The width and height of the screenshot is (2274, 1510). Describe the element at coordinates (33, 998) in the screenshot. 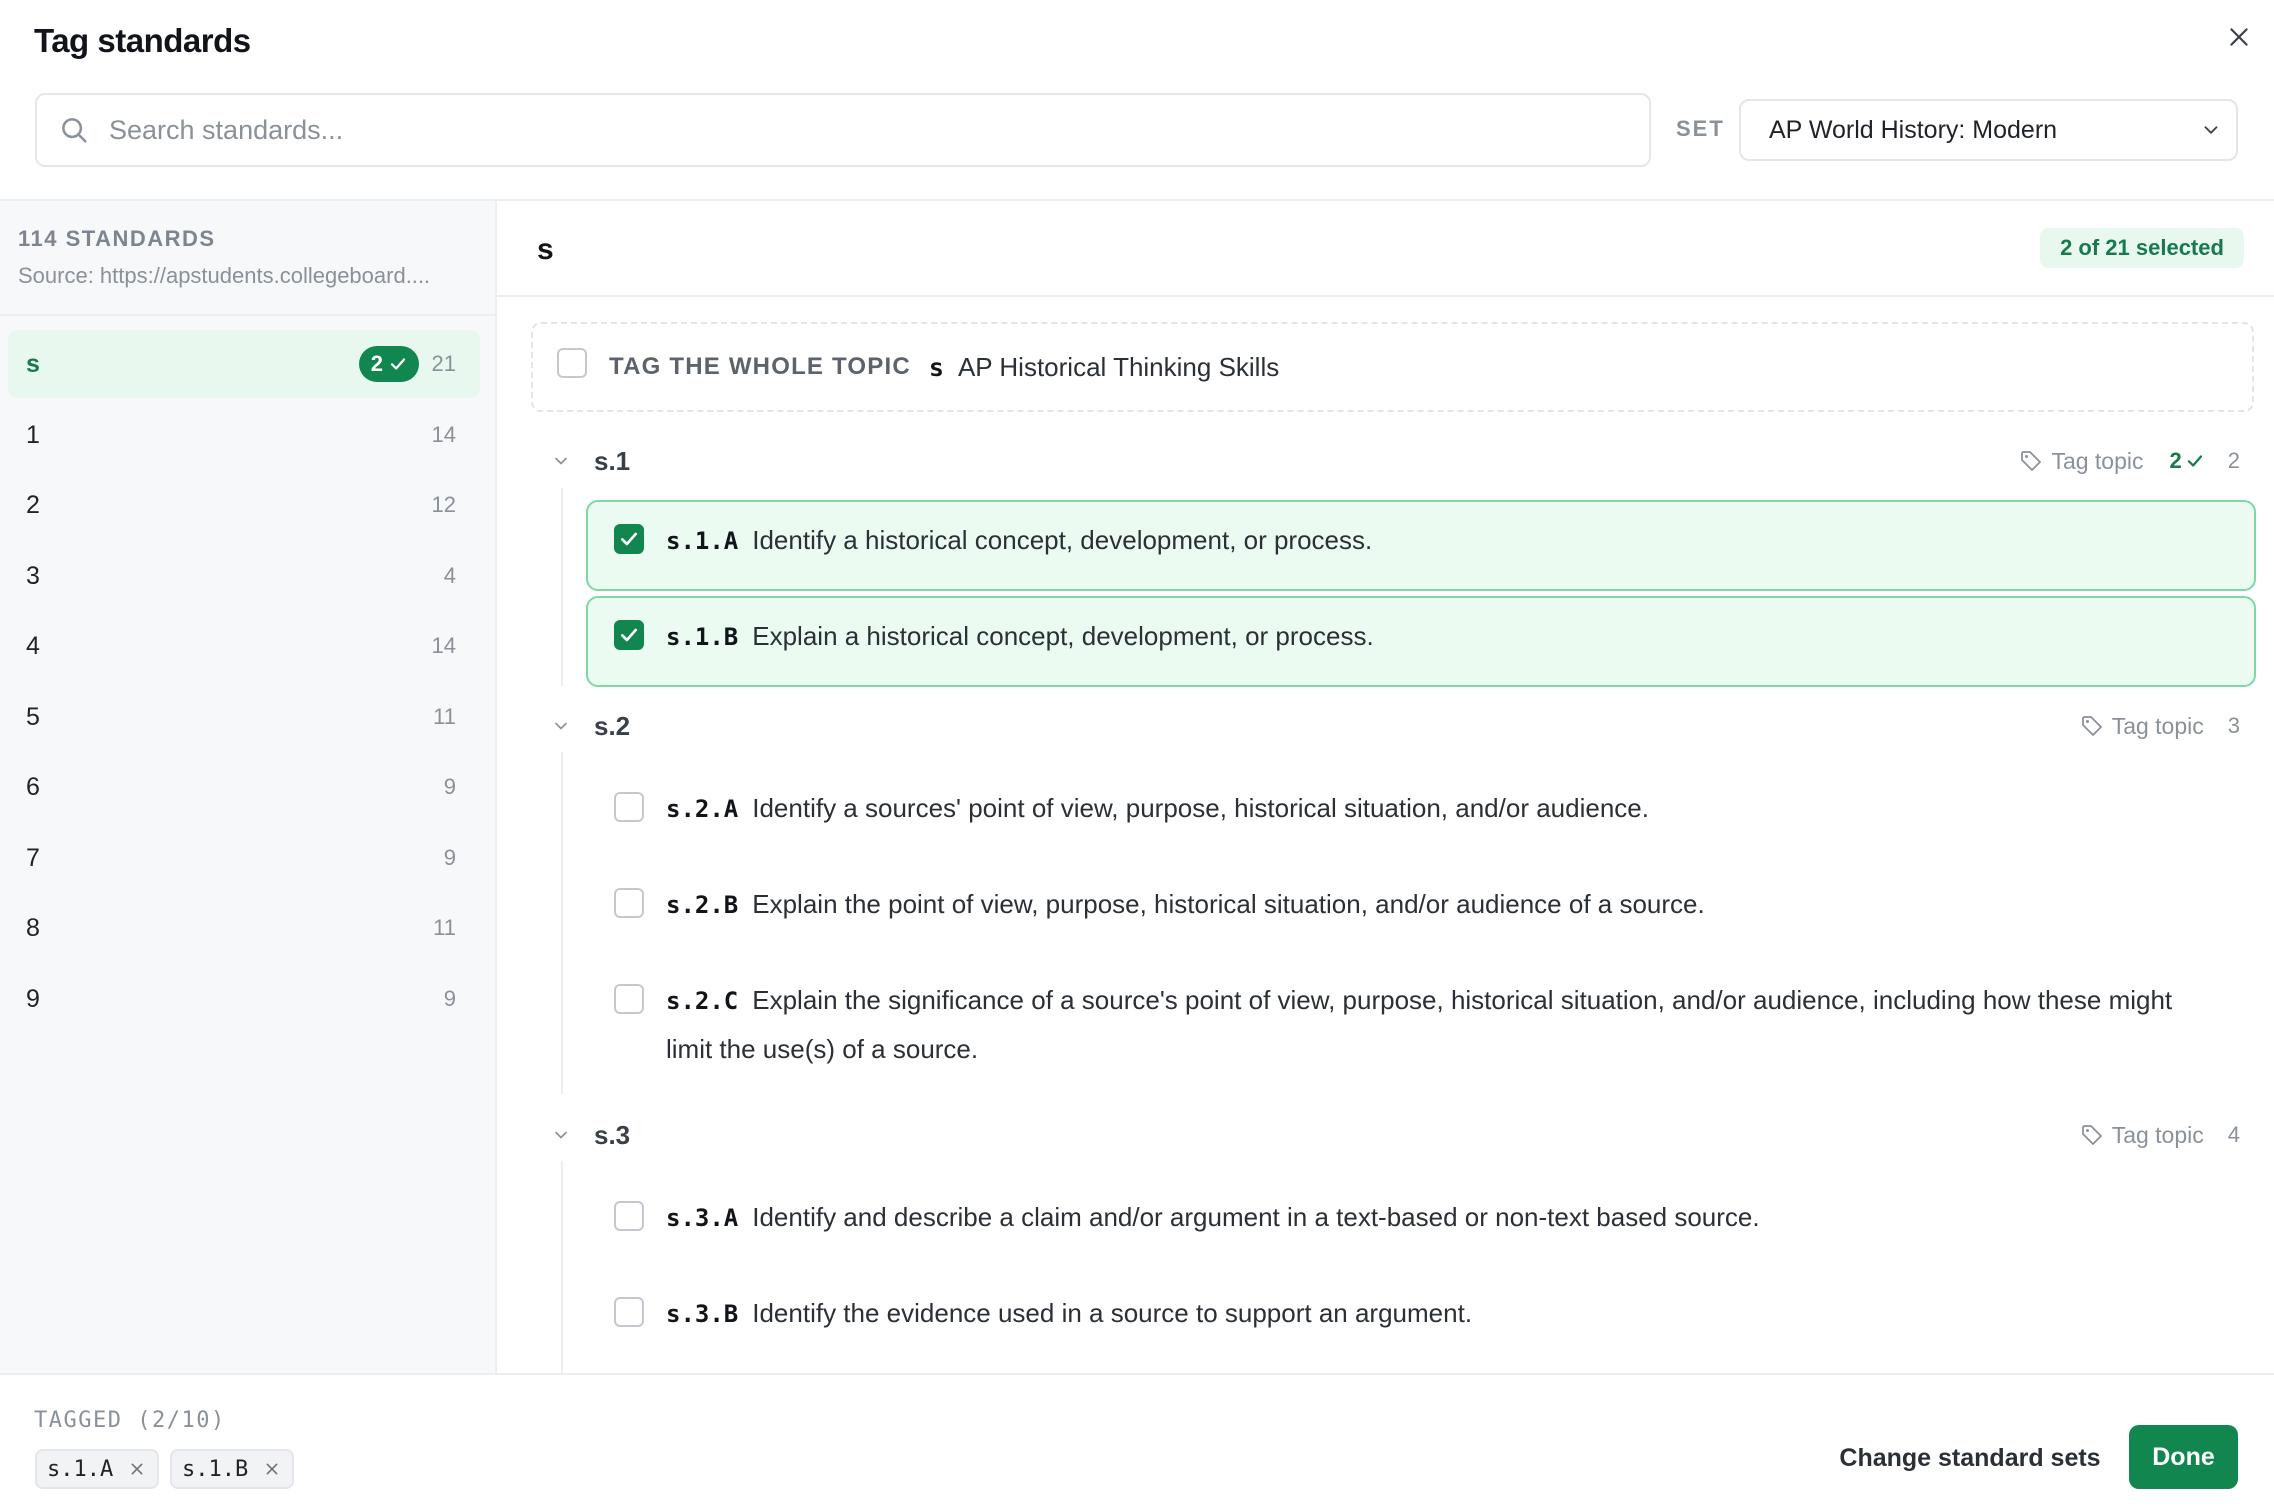

I see `sidebar-item-label: 9` at that location.